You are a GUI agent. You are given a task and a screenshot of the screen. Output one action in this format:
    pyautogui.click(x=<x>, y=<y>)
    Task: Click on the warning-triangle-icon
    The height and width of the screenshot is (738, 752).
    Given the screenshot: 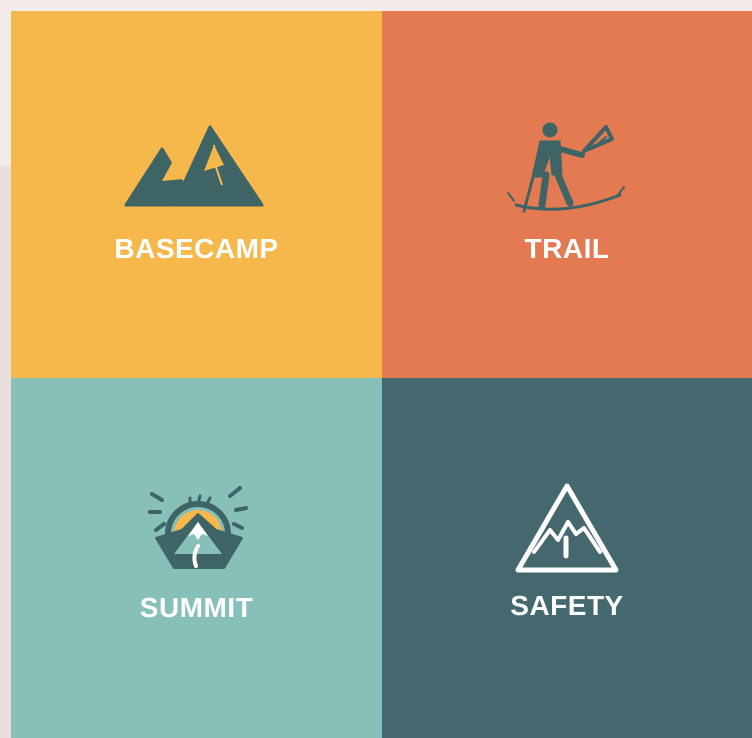 What is the action you would take?
    pyautogui.click(x=567, y=528)
    